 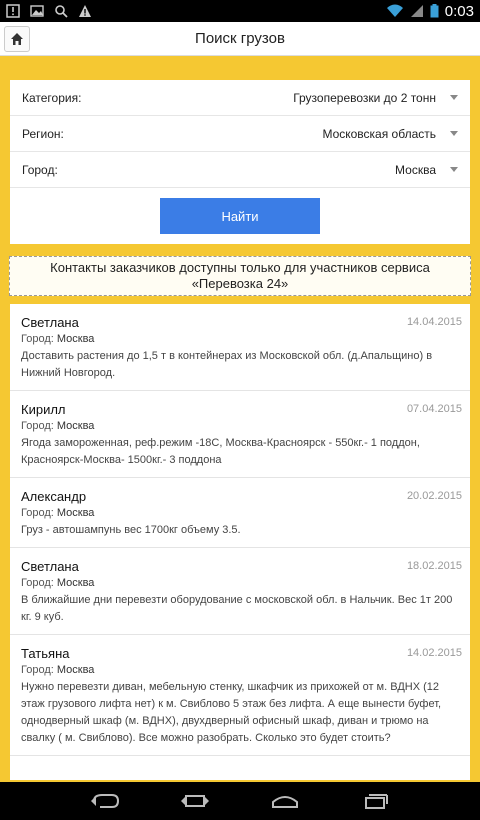 I want to click on recents-button, so click(x=375, y=801).